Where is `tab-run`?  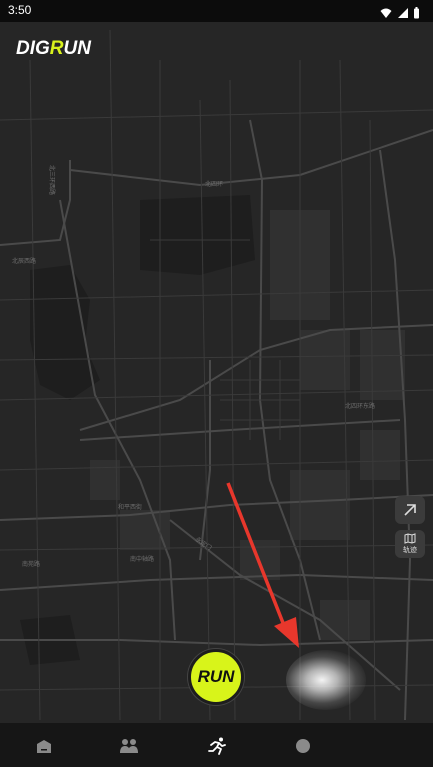 tab-run is located at coordinates (217, 746).